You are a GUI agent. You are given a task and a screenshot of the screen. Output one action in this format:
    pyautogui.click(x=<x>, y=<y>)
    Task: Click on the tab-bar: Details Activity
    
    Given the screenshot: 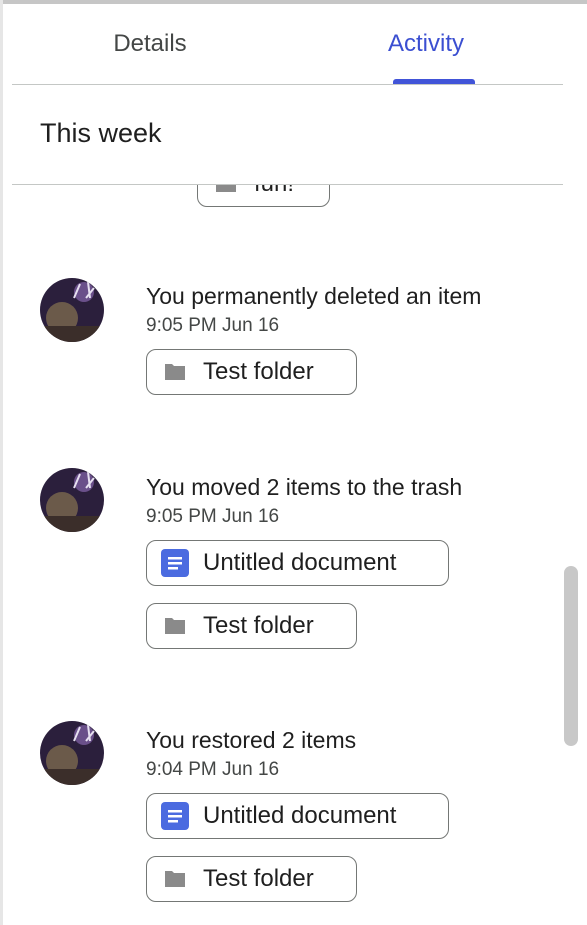 What is the action you would take?
    pyautogui.click(x=287, y=44)
    